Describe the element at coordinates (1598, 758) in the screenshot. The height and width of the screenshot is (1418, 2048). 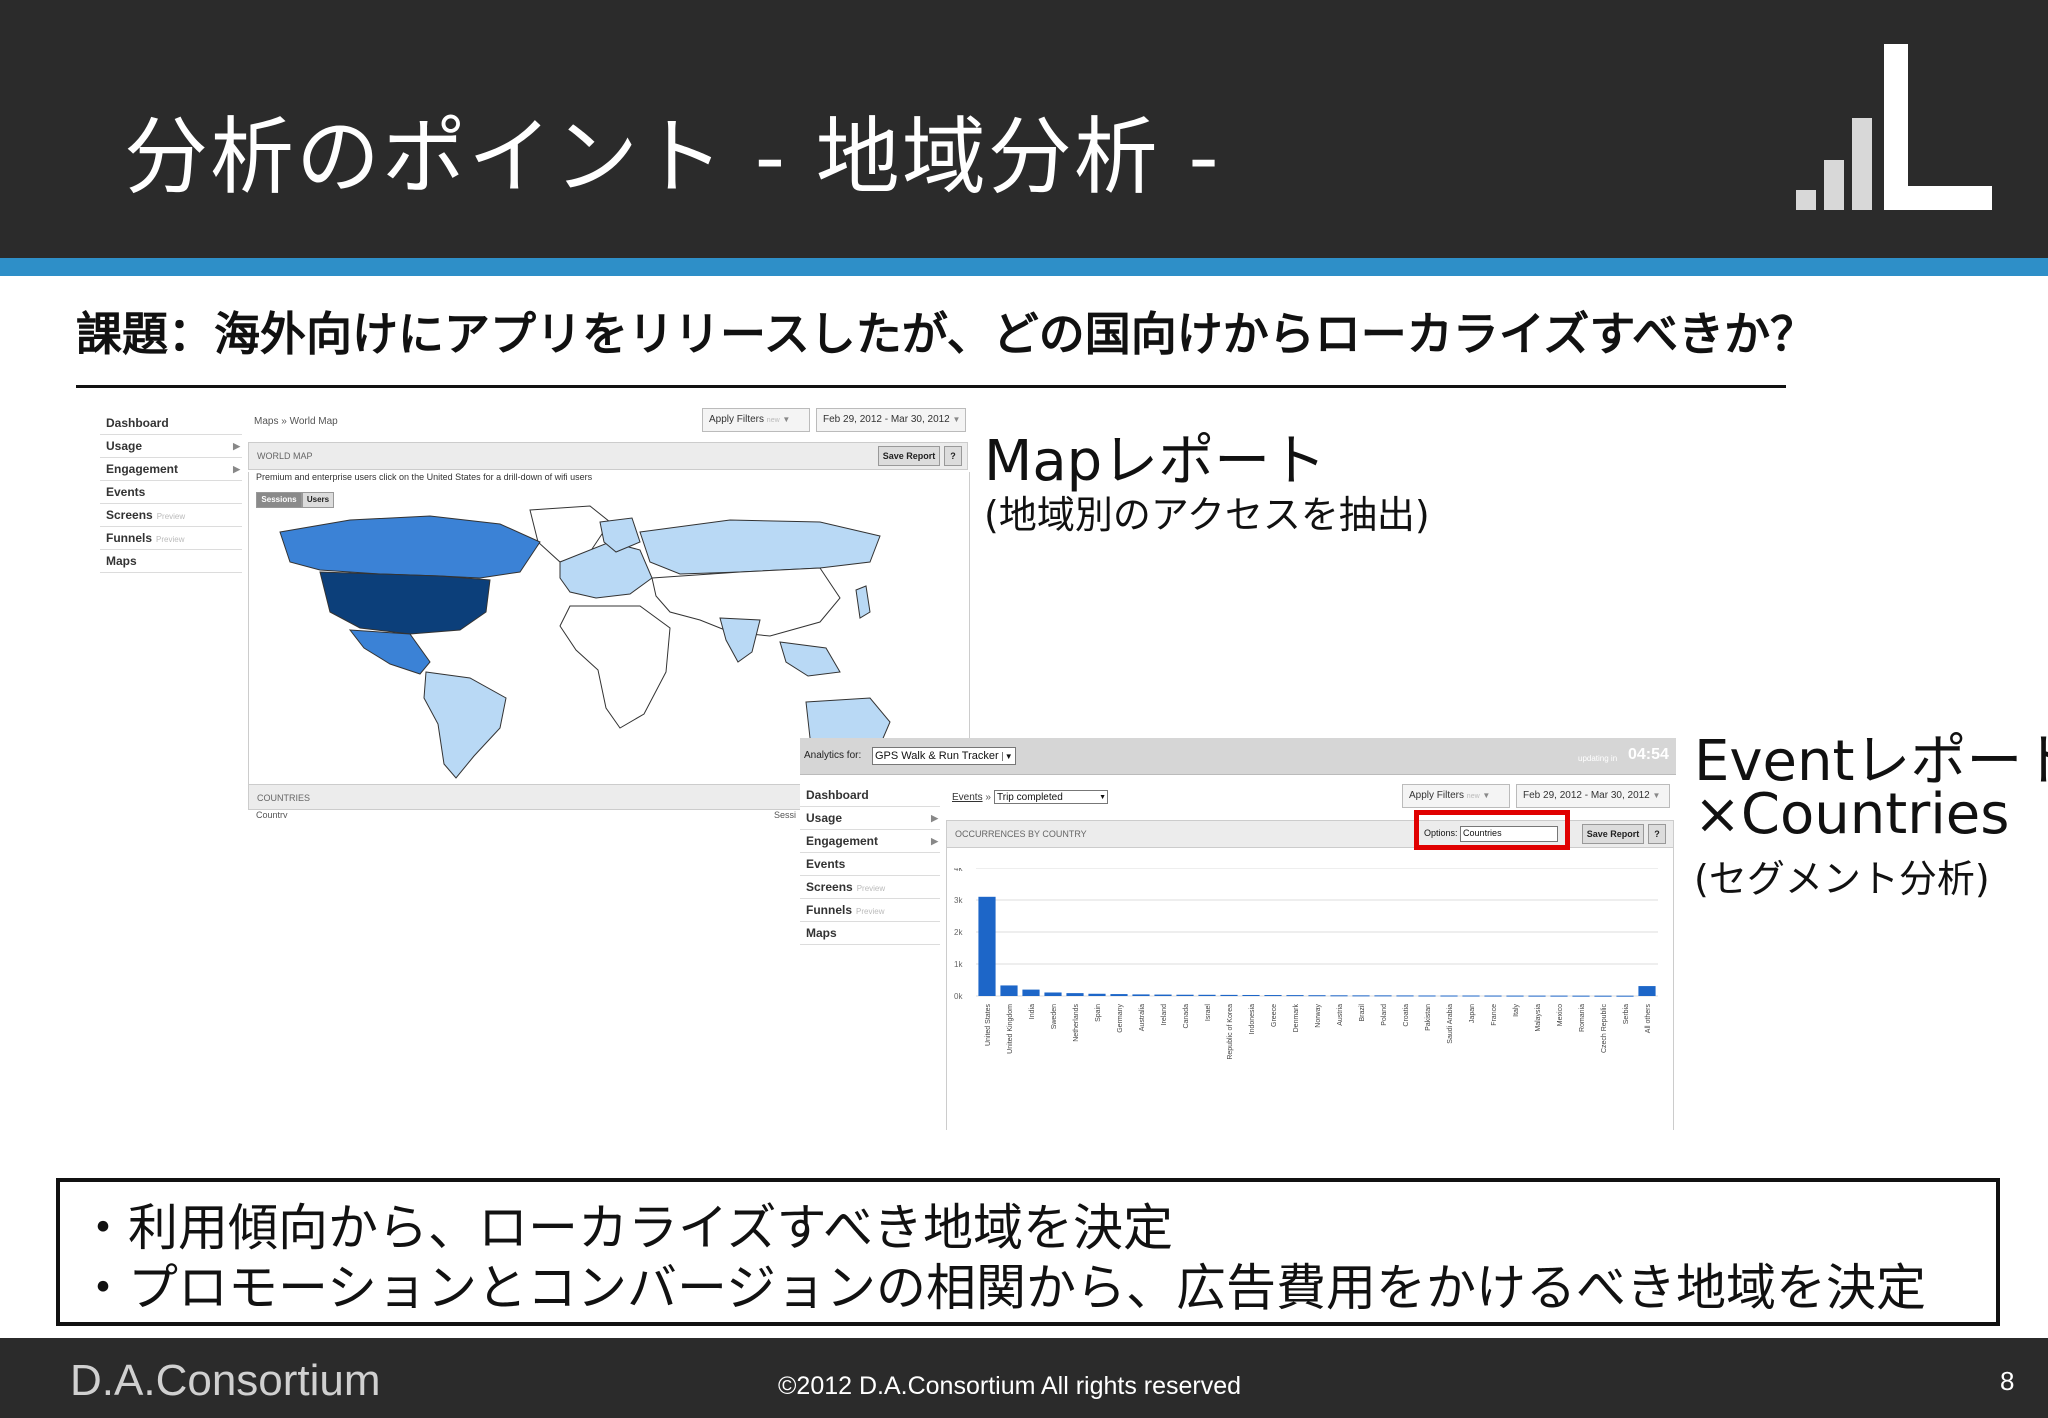
I see `updating-label: updating in` at that location.